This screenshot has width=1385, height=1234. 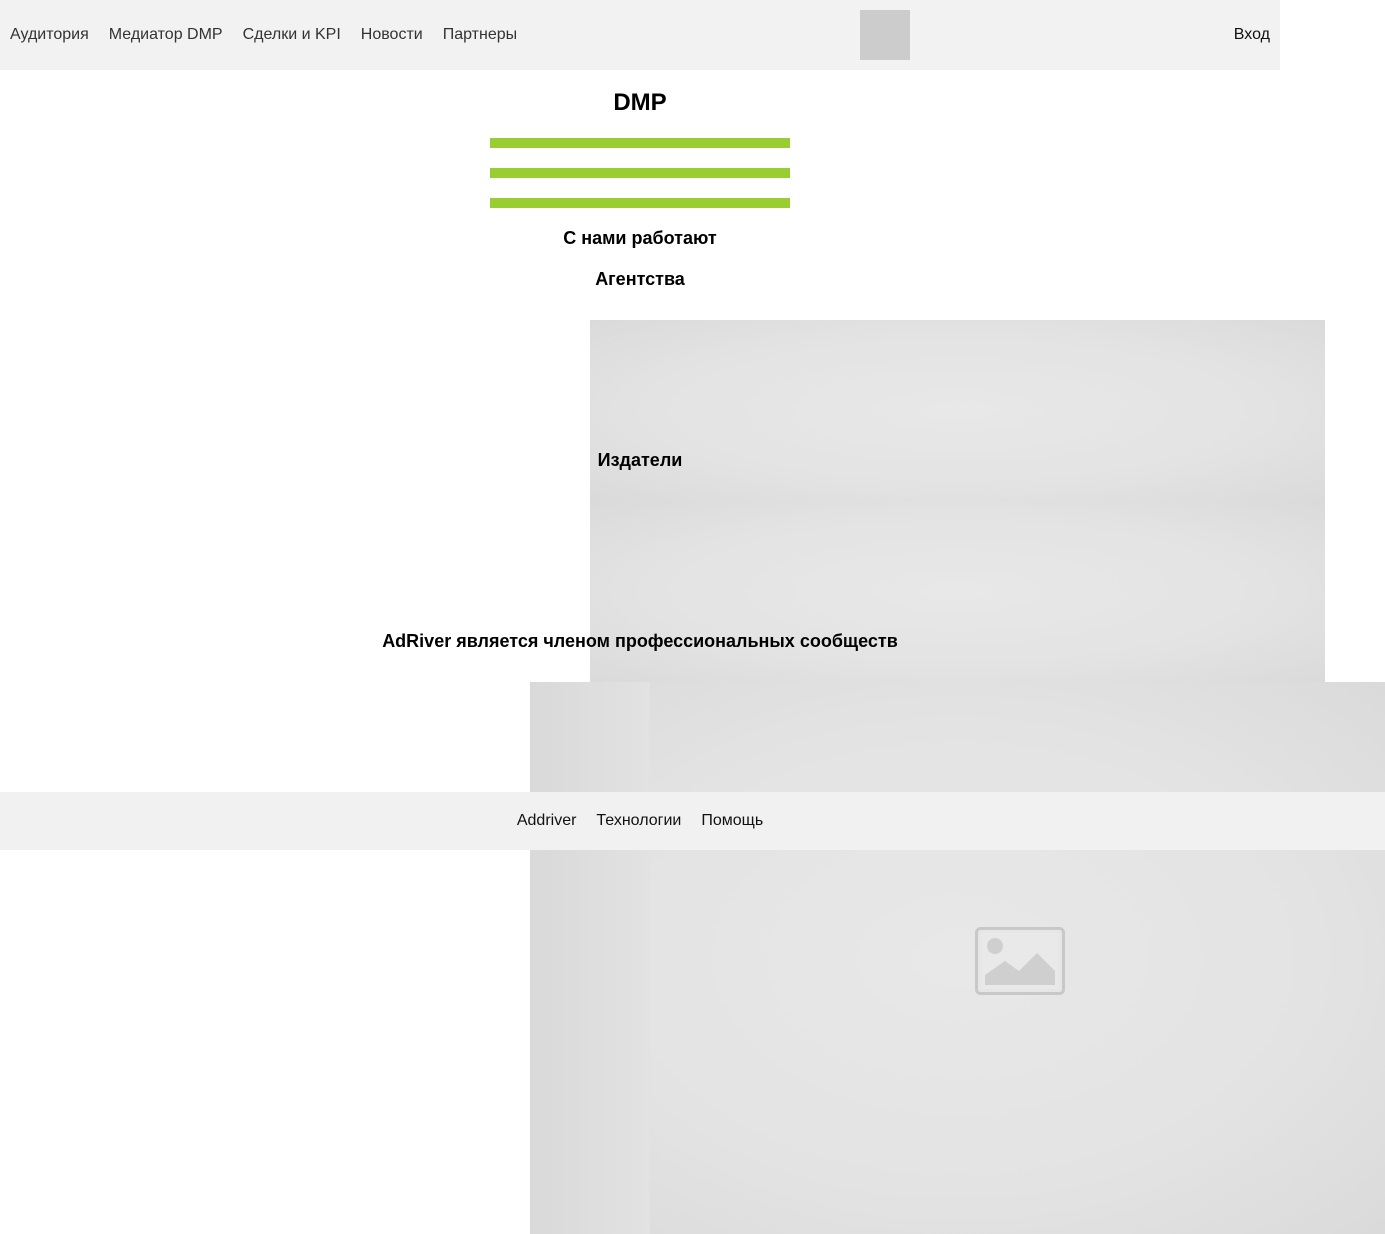 I want to click on login-link: Вход, so click(x=1252, y=35).